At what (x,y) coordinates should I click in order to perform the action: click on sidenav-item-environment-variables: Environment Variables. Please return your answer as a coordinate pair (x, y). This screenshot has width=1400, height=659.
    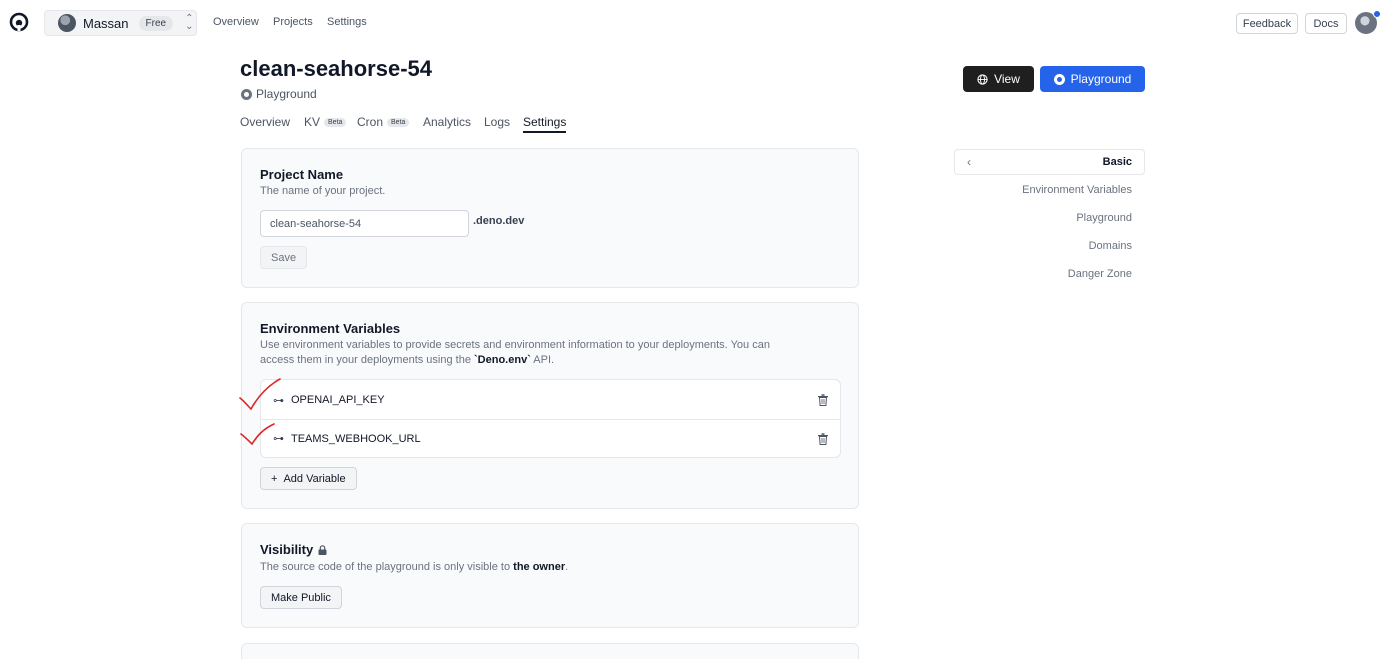
    Looking at the image, I should click on (1077, 190).